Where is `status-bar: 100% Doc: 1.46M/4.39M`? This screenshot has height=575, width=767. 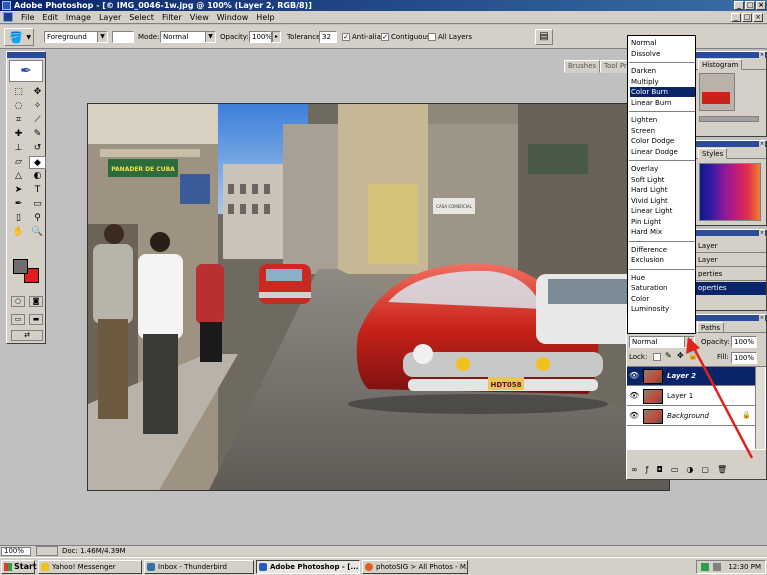 status-bar: 100% Doc: 1.46M/4.39M is located at coordinates (383, 550).